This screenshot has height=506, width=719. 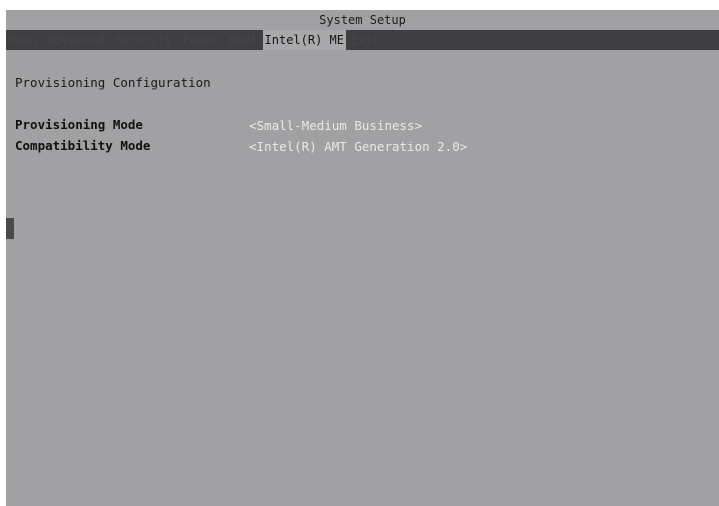 What do you see at coordinates (113, 82) in the screenshot?
I see `page-title: Provisioning Configuration` at bounding box center [113, 82].